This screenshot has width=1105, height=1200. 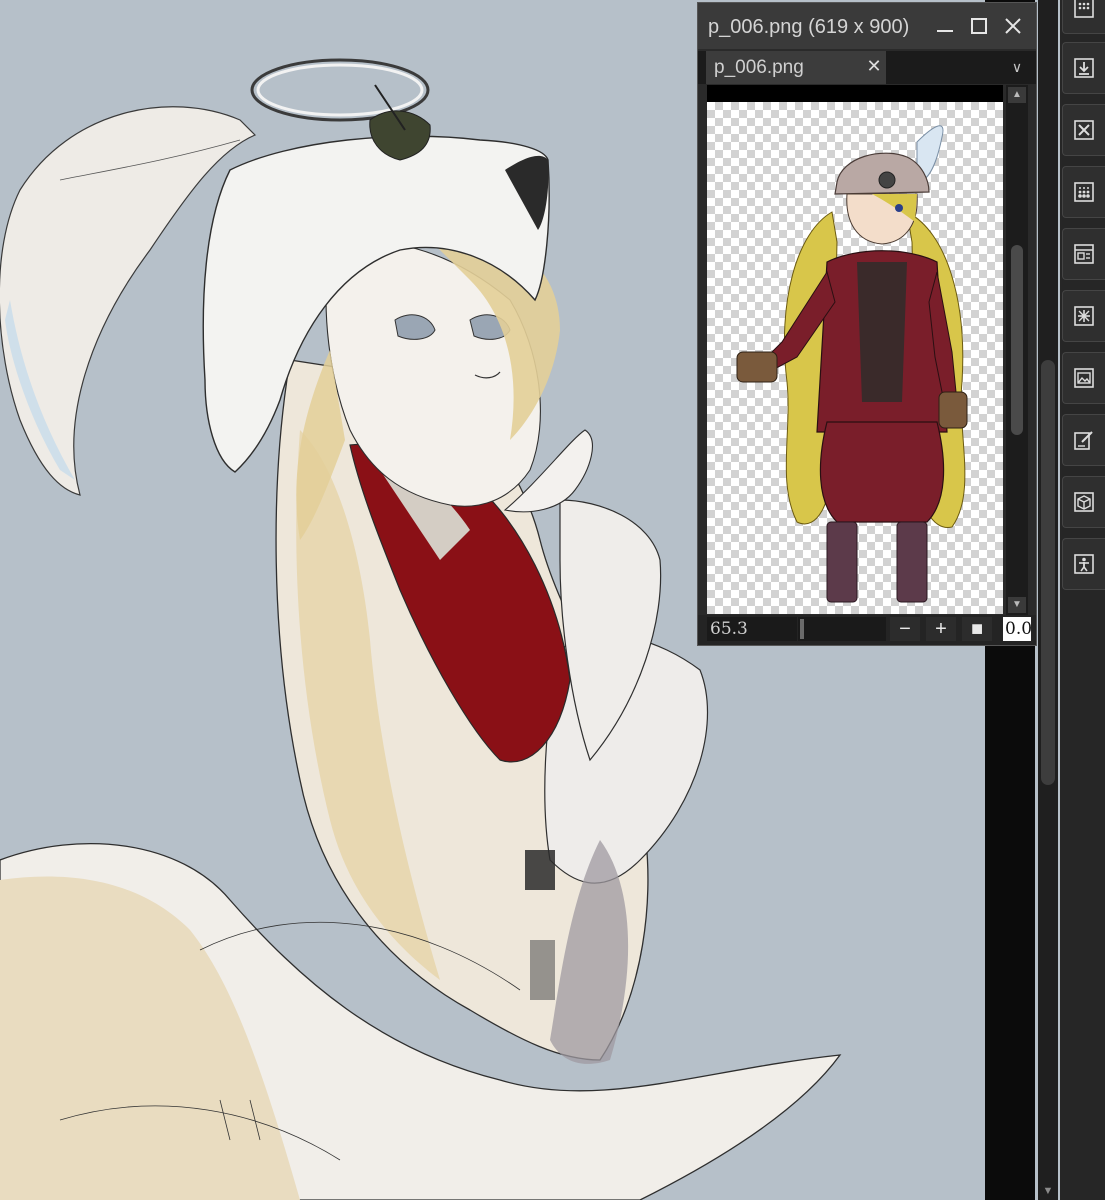 I want to click on scroll-up-icon: ▲, so click(x=1017, y=95).